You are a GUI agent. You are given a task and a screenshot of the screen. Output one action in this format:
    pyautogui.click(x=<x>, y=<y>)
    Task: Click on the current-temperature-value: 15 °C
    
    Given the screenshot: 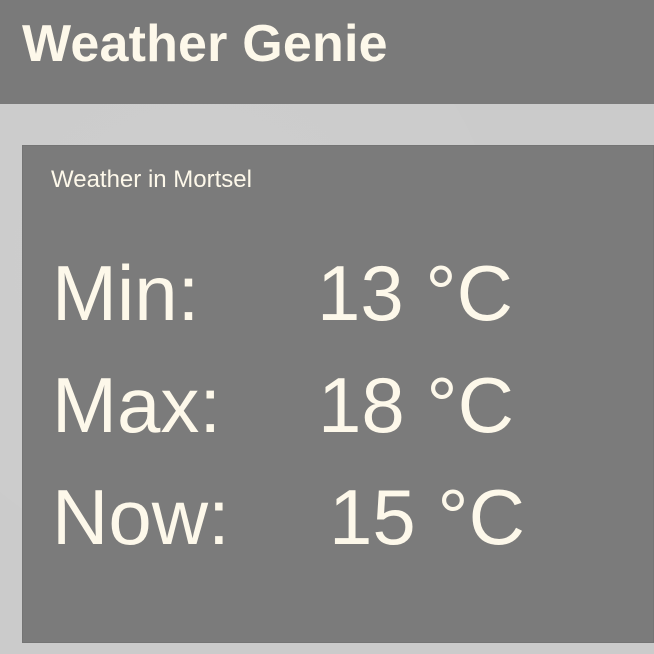 What is the action you would take?
    pyautogui.click(x=427, y=517)
    